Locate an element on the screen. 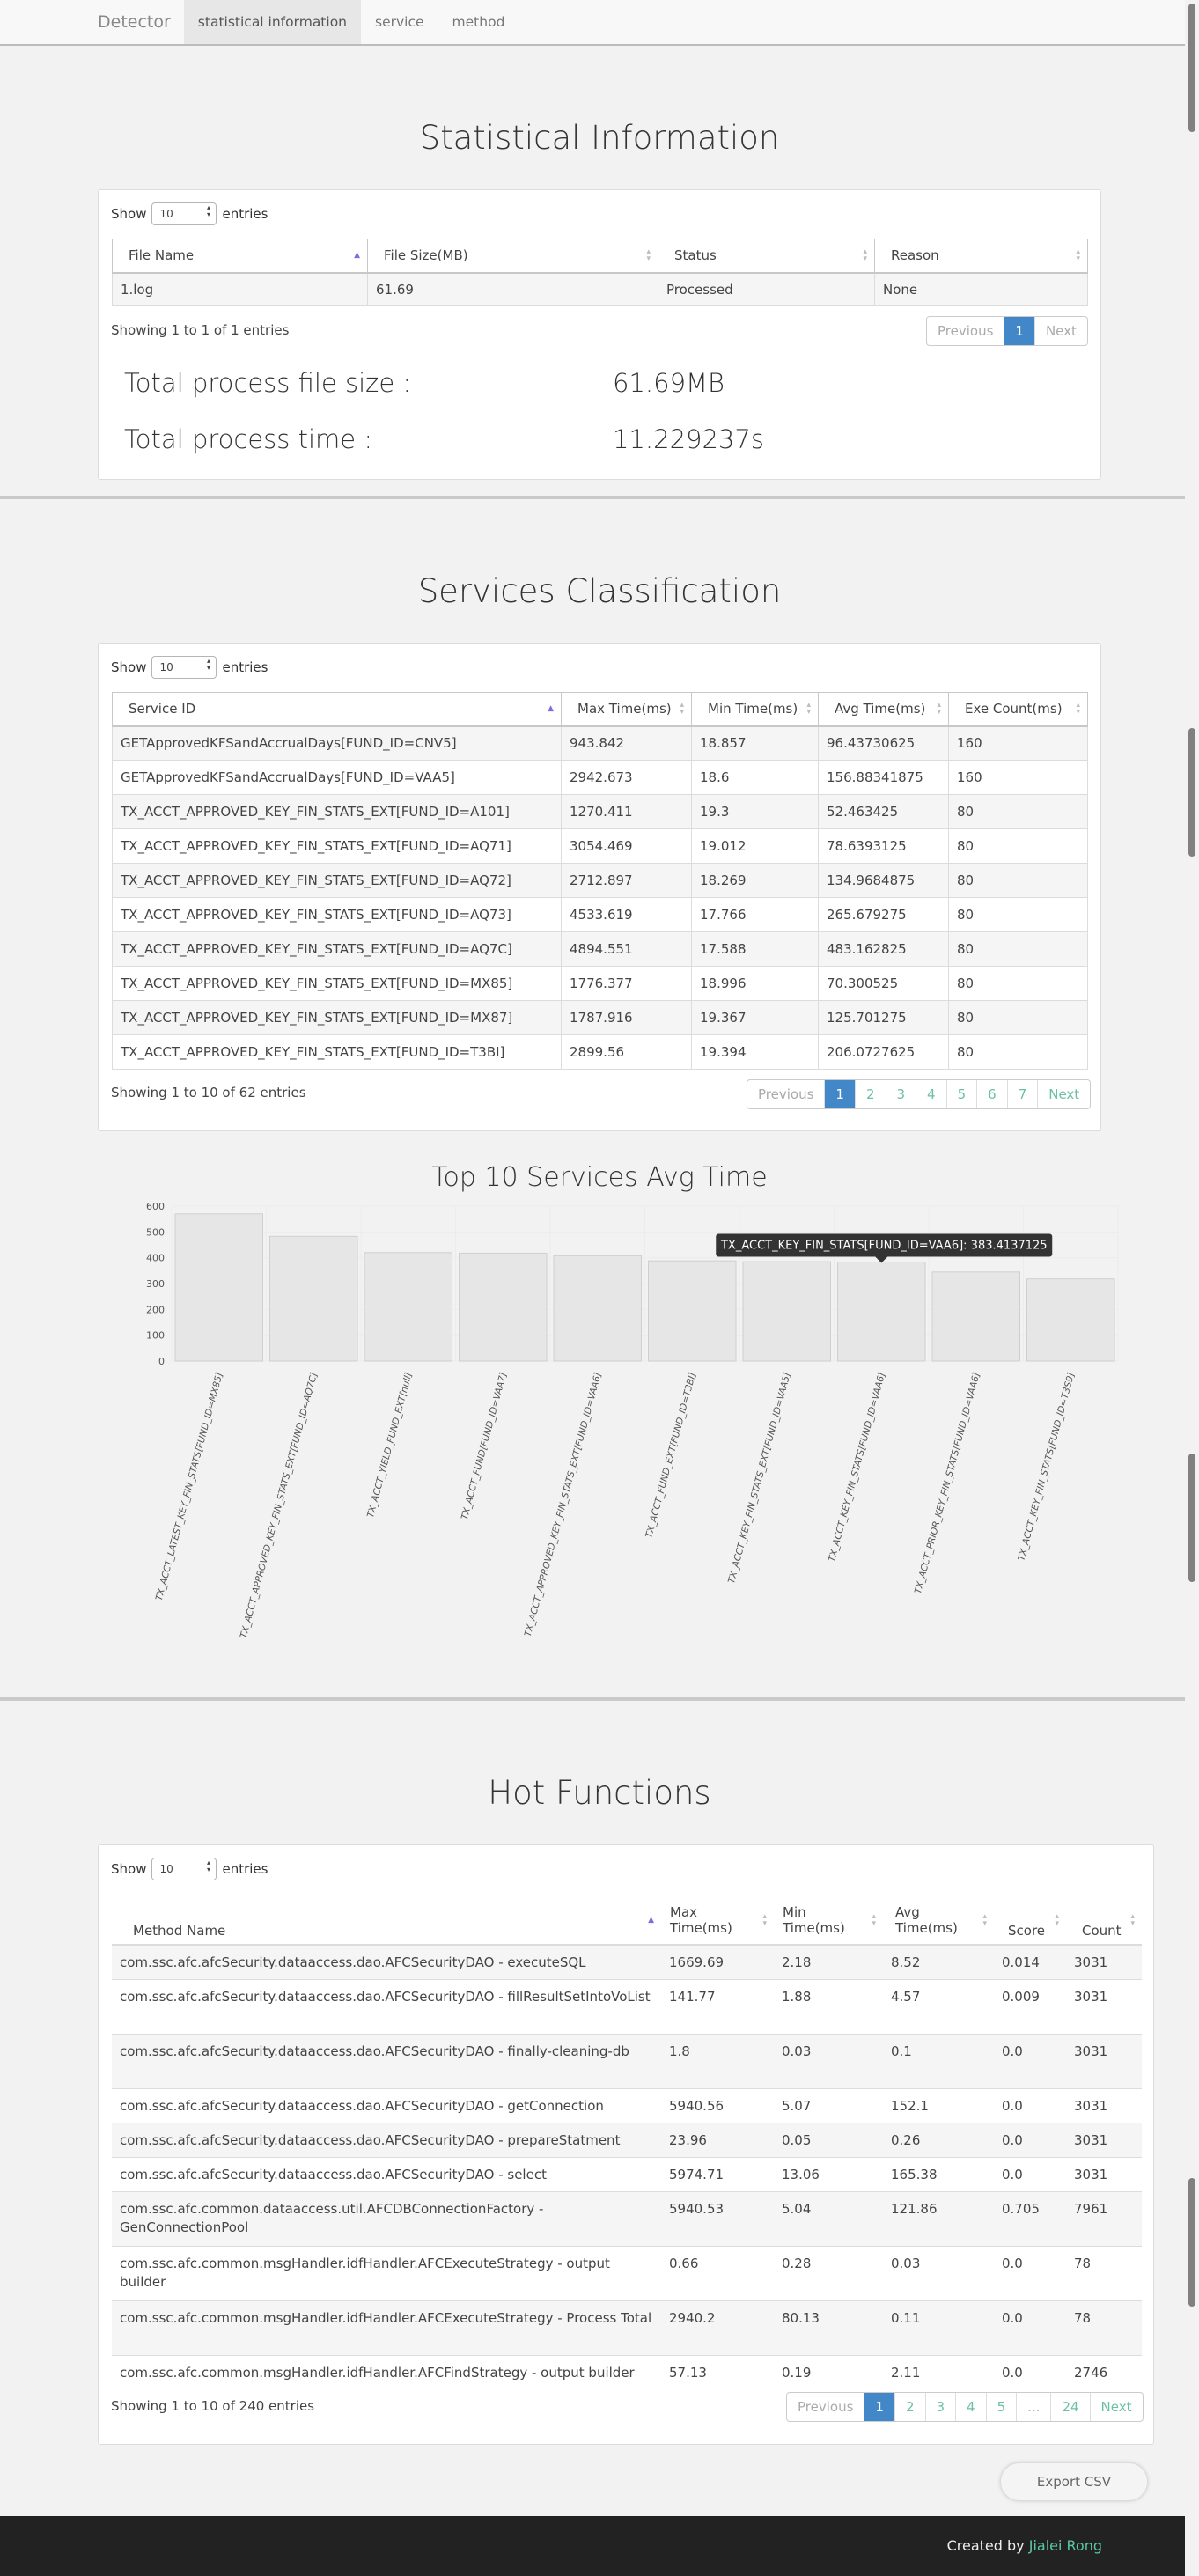  table-cell: 0.05 is located at coordinates (828, 2140).